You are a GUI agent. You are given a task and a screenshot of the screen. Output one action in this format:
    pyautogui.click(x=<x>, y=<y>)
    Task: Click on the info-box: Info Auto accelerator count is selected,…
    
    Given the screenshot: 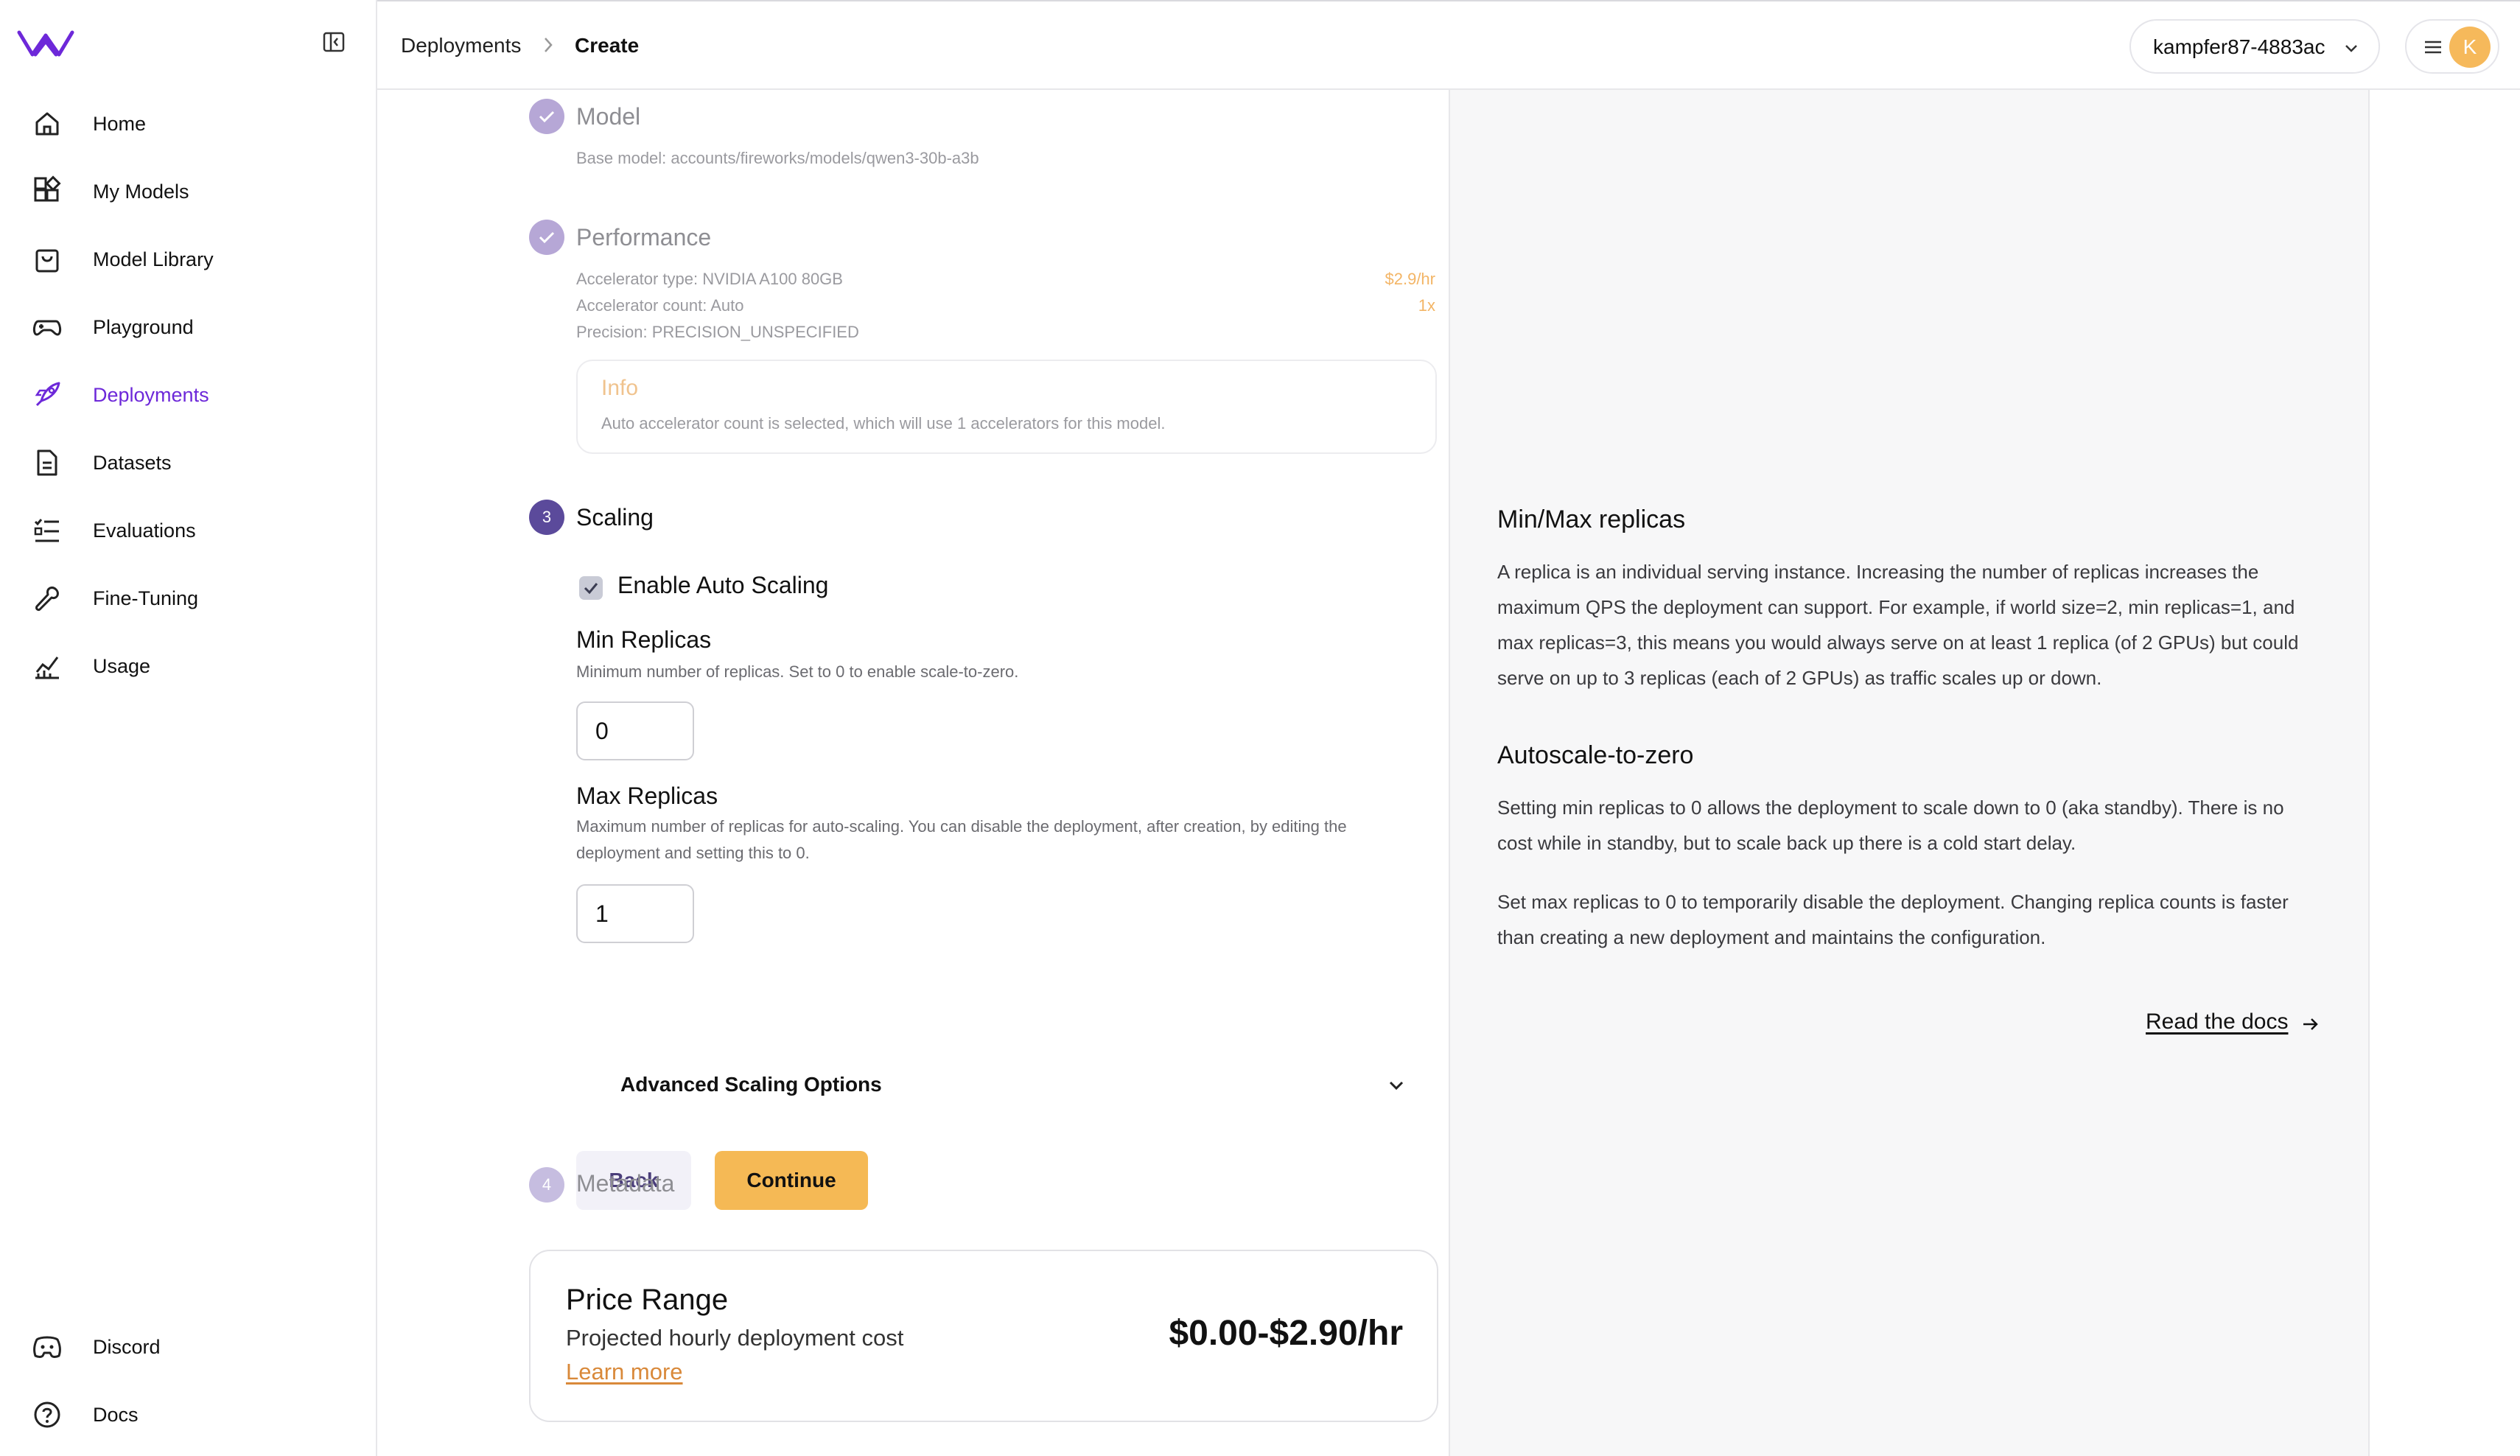 What is the action you would take?
    pyautogui.click(x=1006, y=407)
    